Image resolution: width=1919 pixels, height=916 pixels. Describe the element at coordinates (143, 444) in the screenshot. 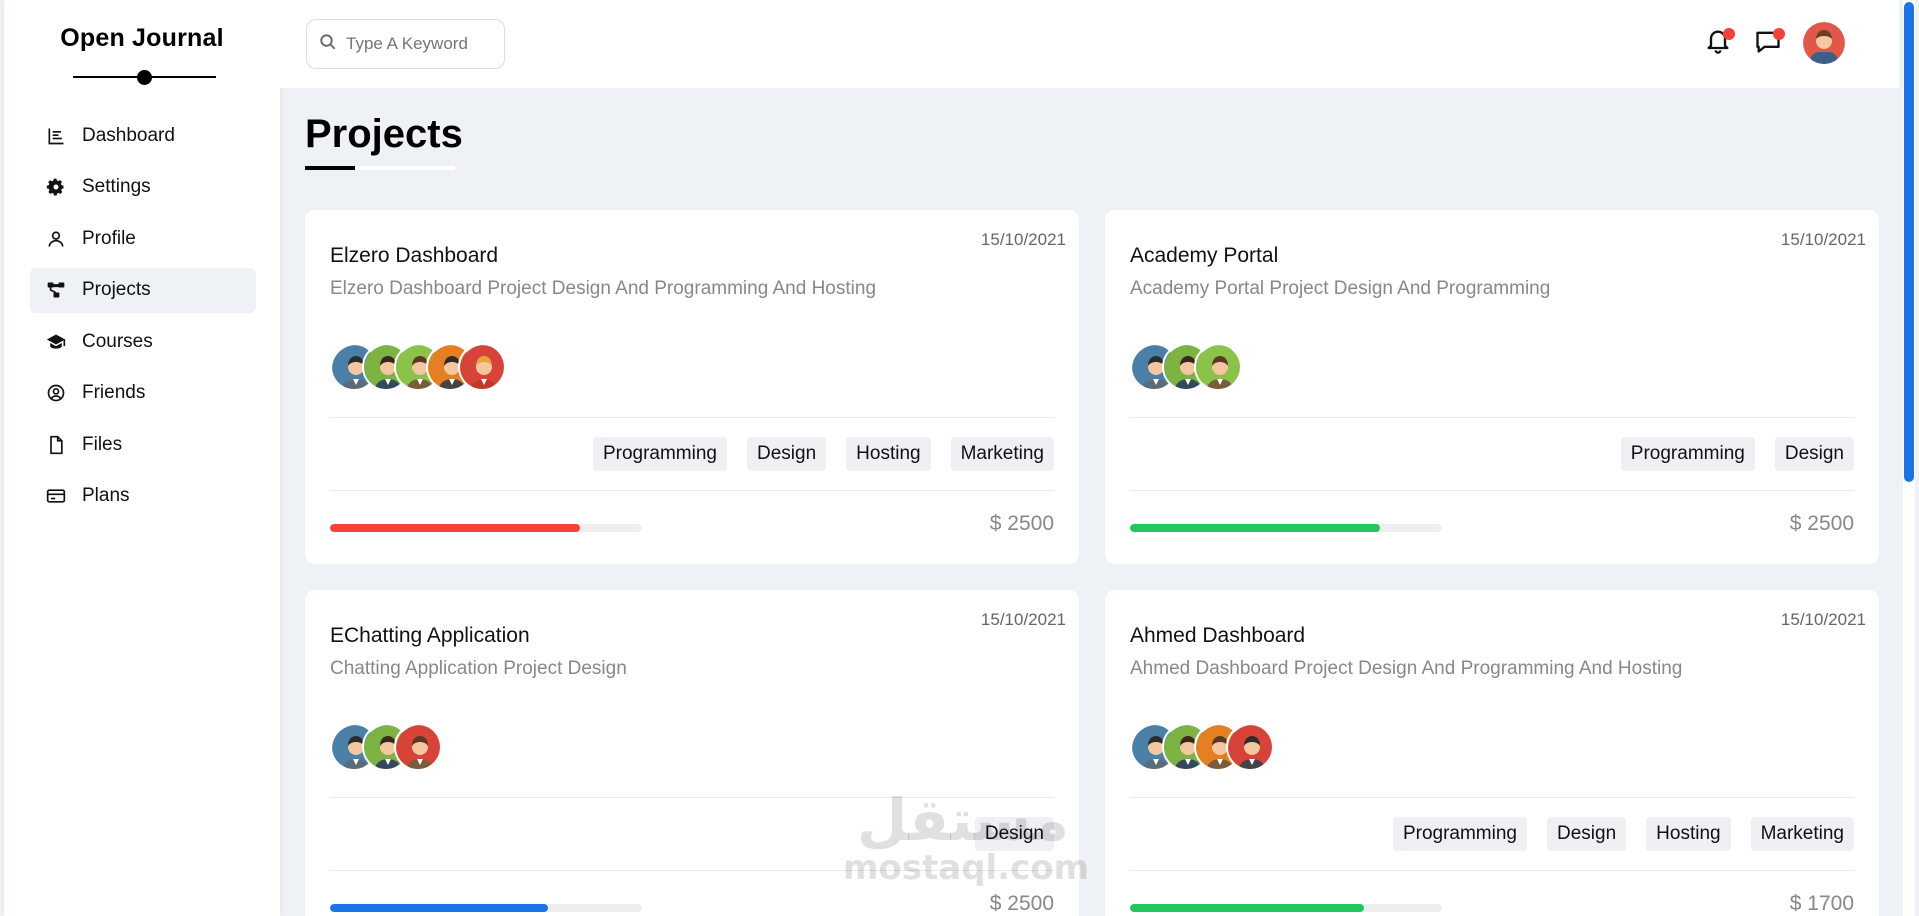

I see `sidebar-item-files: Files` at that location.